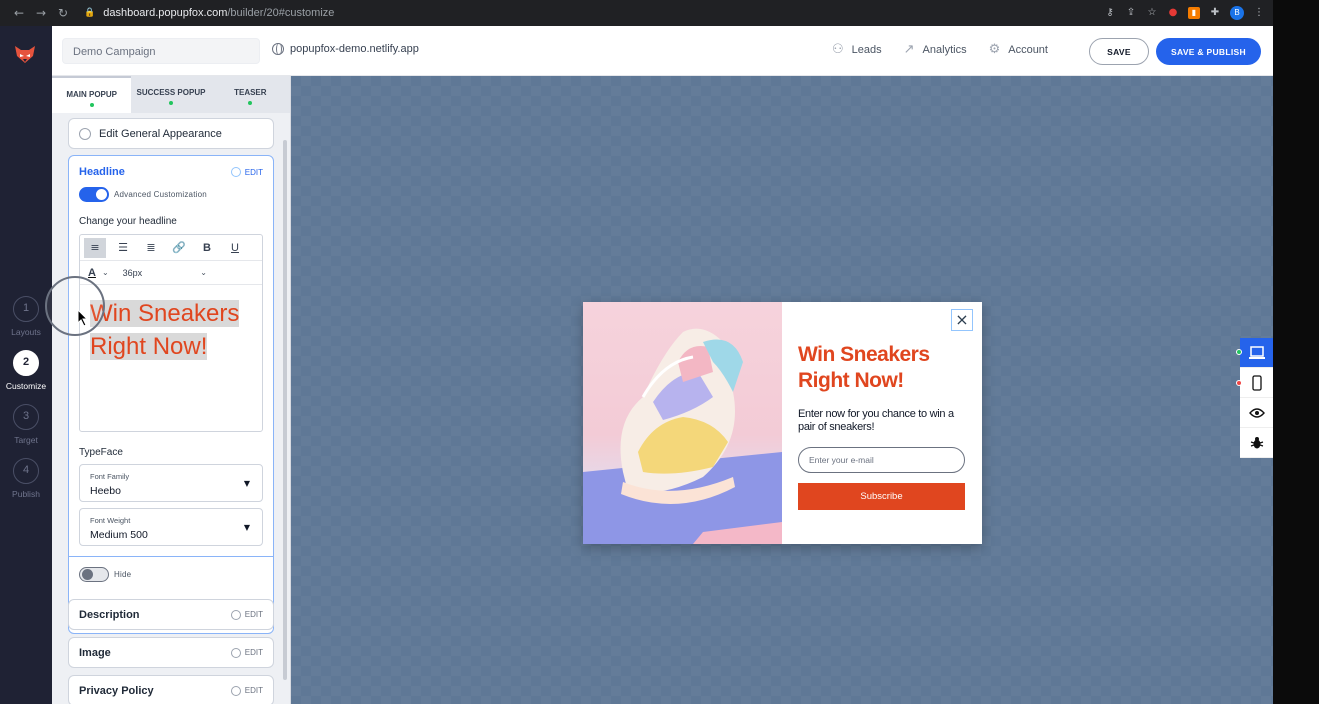 This screenshot has height=704, width=1319. What do you see at coordinates (171, 689) in the screenshot?
I see `privacy-policy-section: Privacy Policy EDIT` at bounding box center [171, 689].